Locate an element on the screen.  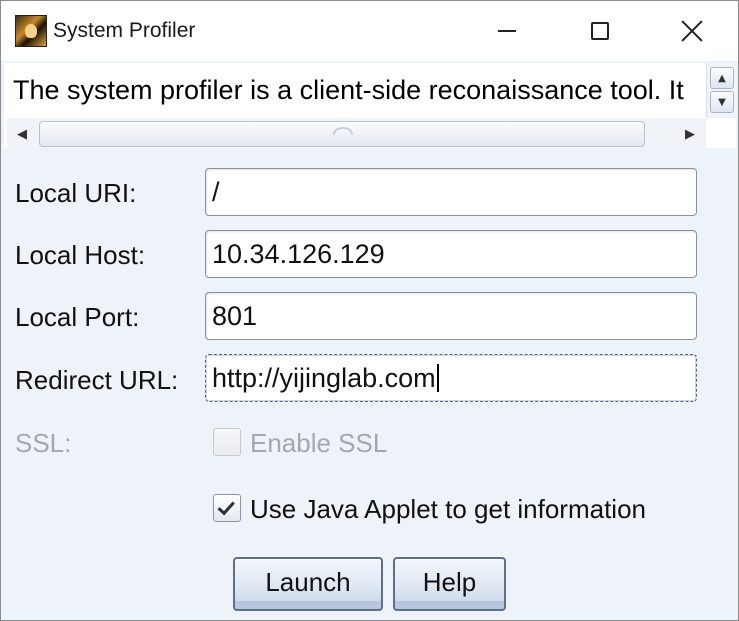
enable-ssl-checkbox is located at coordinates (227, 442).